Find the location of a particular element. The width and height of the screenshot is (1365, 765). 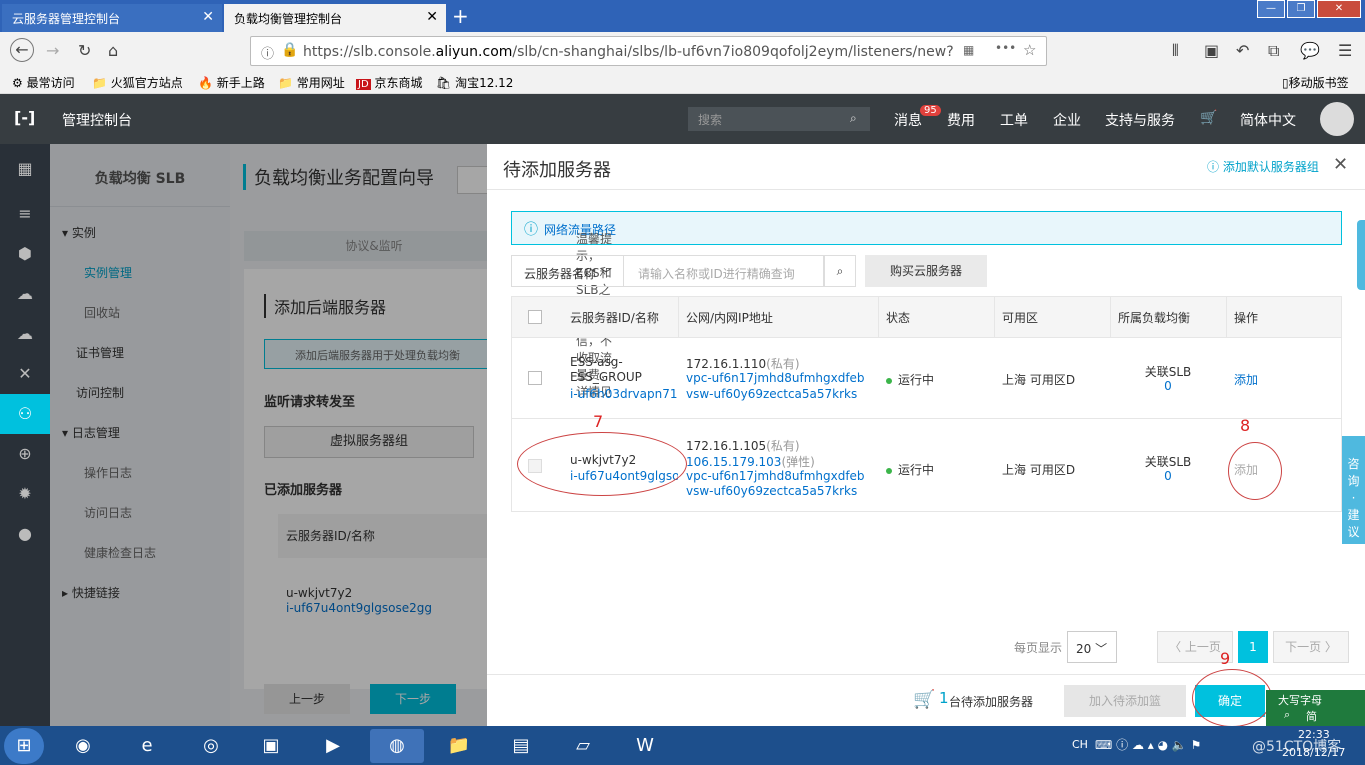

nav-messages: 消息 is located at coordinates (908, 120).